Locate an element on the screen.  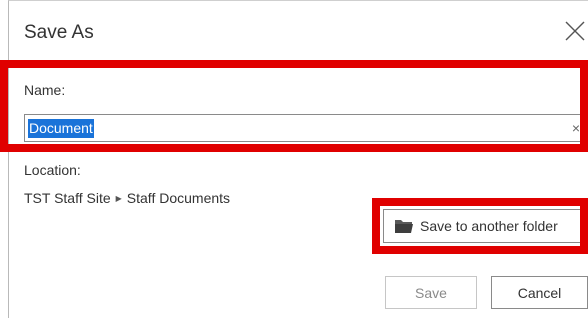
close-button is located at coordinates (574, 31).